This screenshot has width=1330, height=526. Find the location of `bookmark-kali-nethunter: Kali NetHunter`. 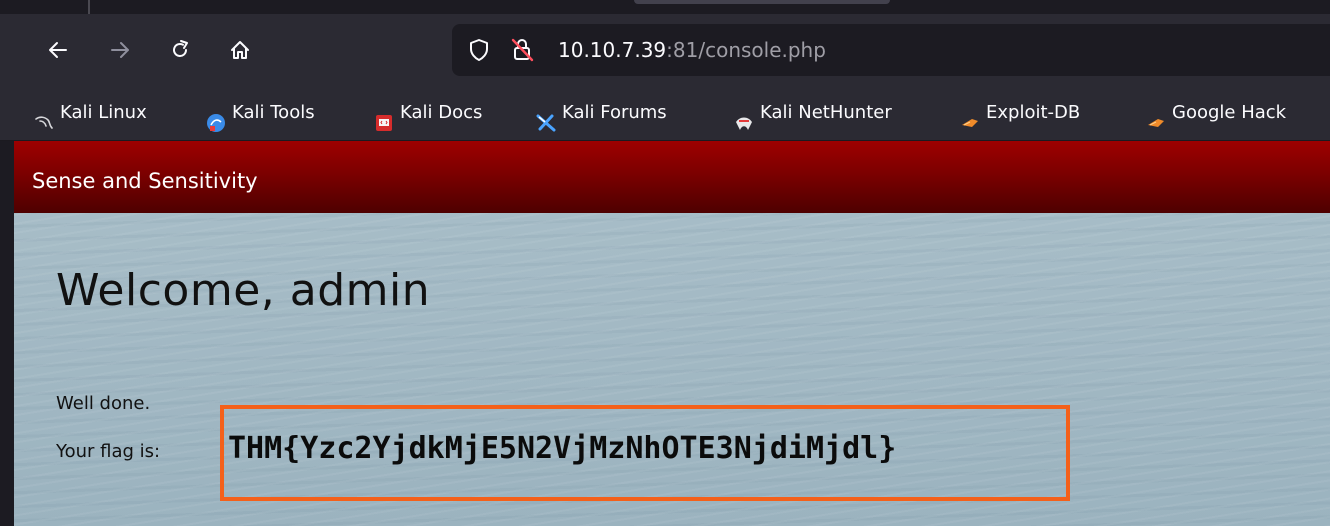

bookmark-kali-nethunter: Kali NetHunter is located at coordinates (813, 113).